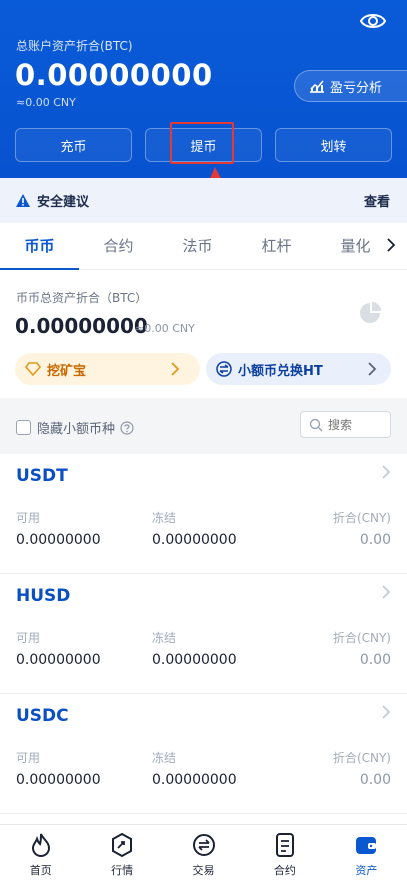 This screenshot has width=407, height=888. Describe the element at coordinates (40, 870) in the screenshot. I see `nav-home-label: 首页` at that location.